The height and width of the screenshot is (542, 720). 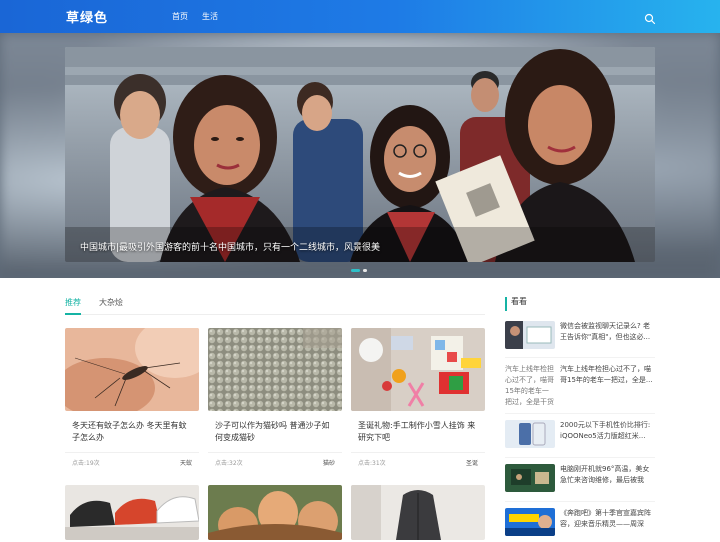 I want to click on card-title: 冬天还有蚊子怎么办 冬天里有蚊子怎么办, so click(x=132, y=432).